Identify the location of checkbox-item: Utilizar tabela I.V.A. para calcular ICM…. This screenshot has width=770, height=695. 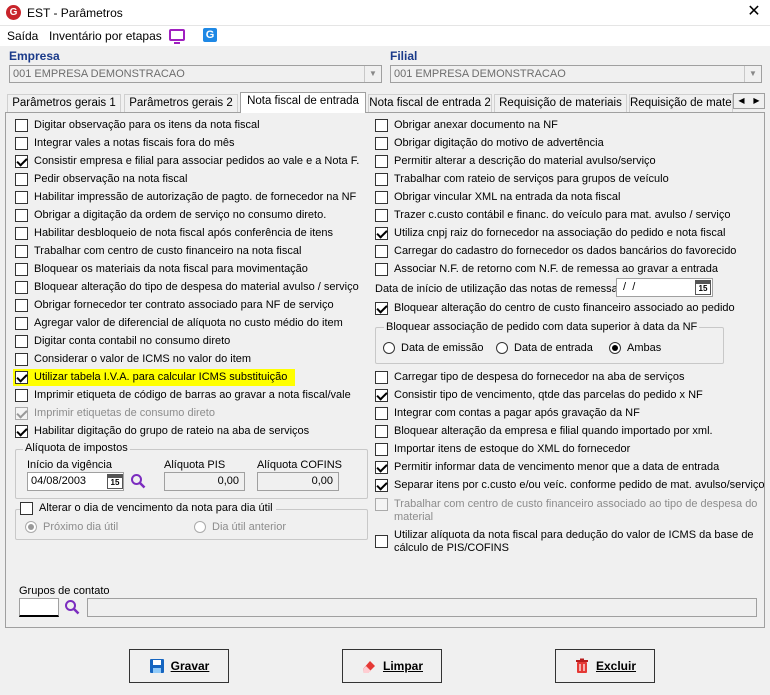
(154, 377).